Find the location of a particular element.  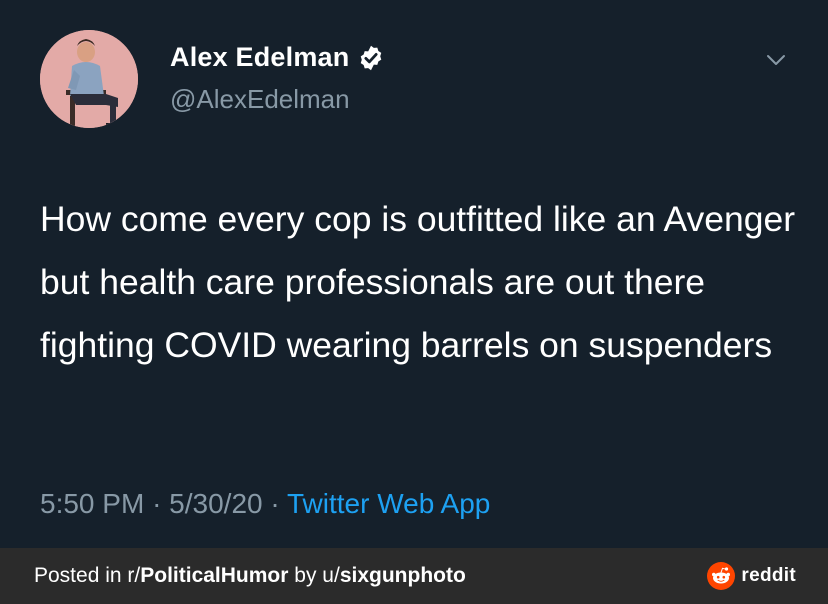

avatar-image is located at coordinates (89, 79).